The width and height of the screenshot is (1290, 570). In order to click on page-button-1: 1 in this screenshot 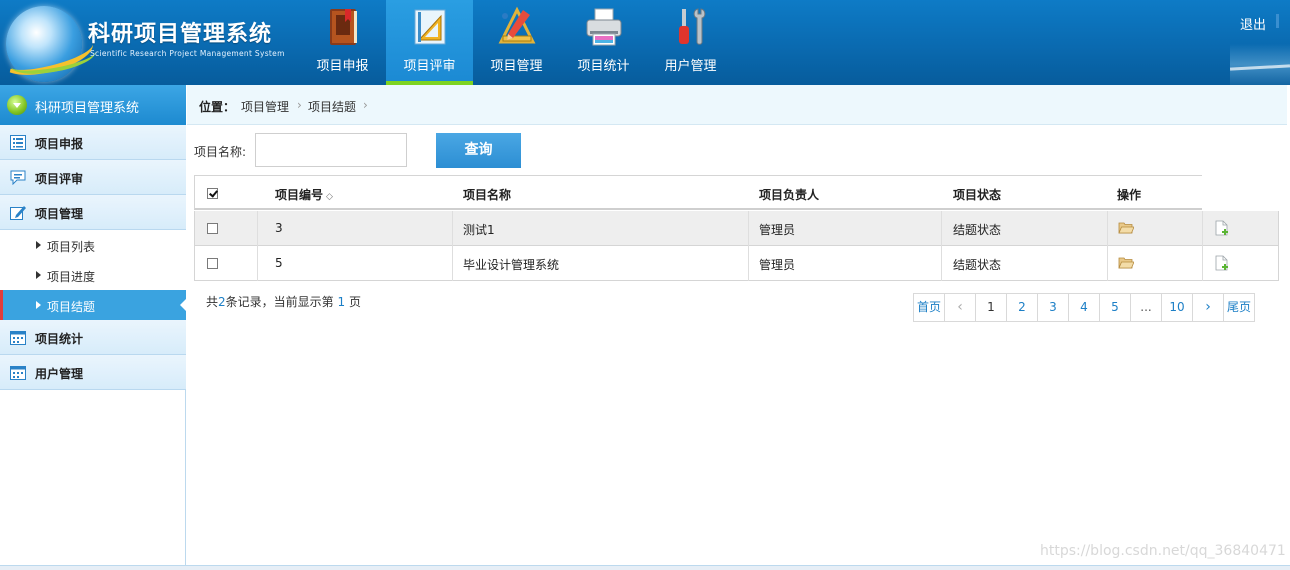, I will do `click(991, 307)`.